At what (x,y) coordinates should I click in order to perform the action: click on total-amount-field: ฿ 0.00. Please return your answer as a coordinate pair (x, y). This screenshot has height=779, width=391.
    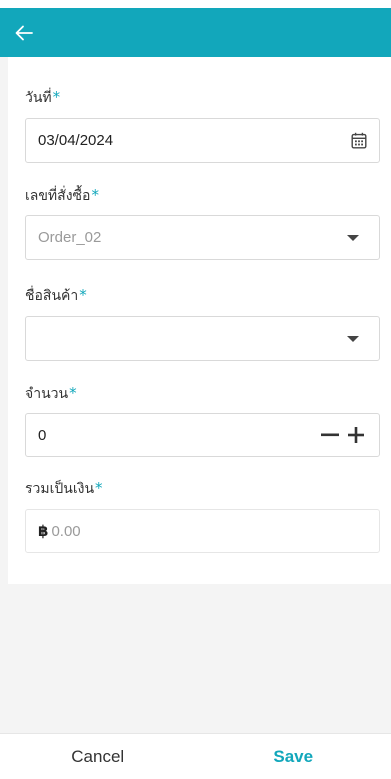
    Looking at the image, I should click on (202, 531).